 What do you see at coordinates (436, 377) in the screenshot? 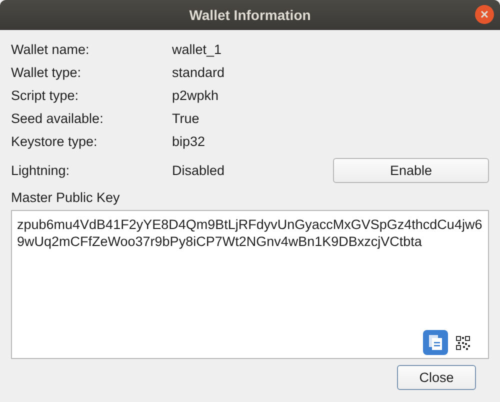
I see `close-button: Close` at bounding box center [436, 377].